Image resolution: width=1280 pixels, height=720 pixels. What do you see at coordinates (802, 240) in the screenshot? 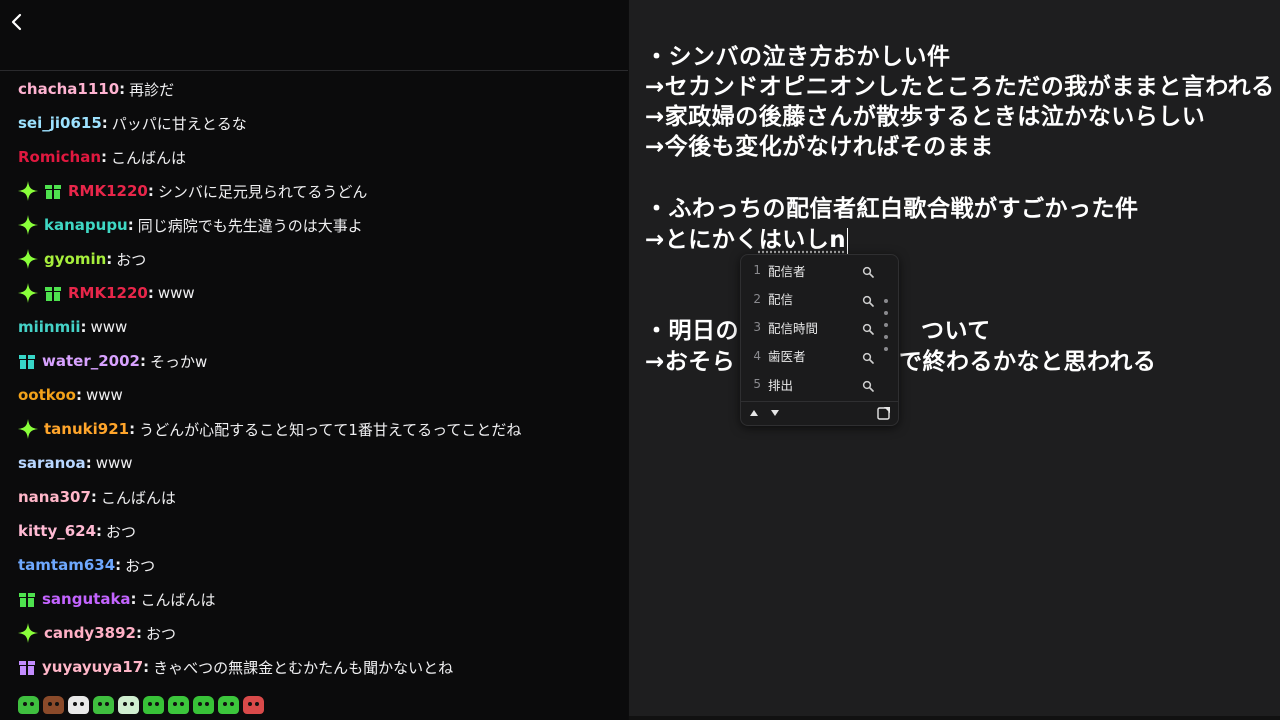
I see `ime-composition-text: はいしn` at bounding box center [802, 240].